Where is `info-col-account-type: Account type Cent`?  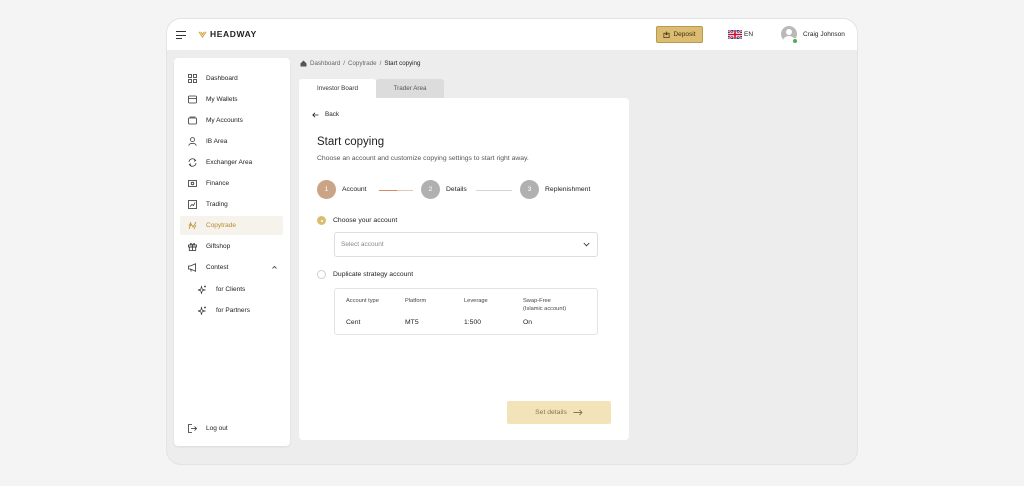
info-col-account-type: Account type Cent is located at coordinates (375, 311).